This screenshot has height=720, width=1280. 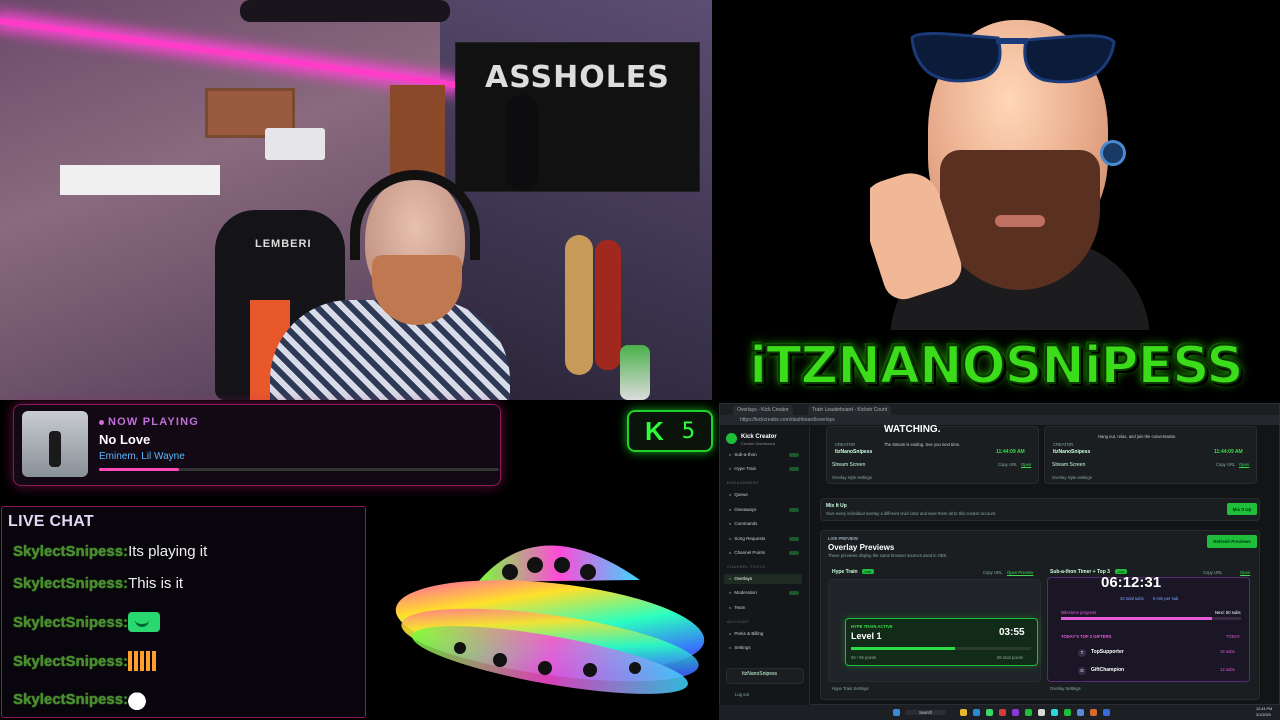 What do you see at coordinates (747, 538) in the screenshot?
I see `sidebar-item-song-requests: Song Requests` at bounding box center [747, 538].